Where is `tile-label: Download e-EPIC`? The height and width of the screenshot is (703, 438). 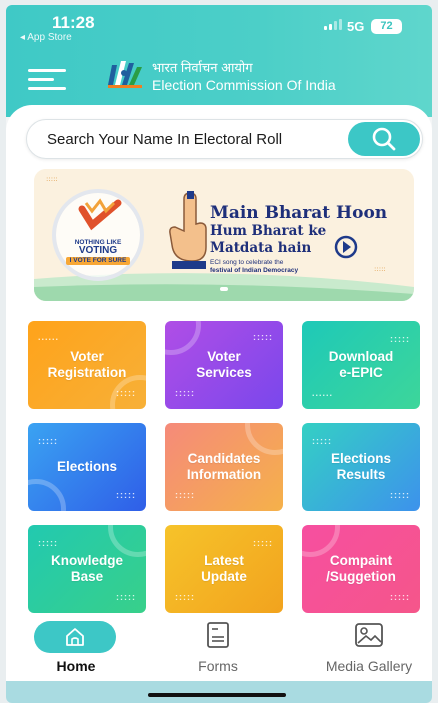 tile-label: Download e-EPIC is located at coordinates (361, 364).